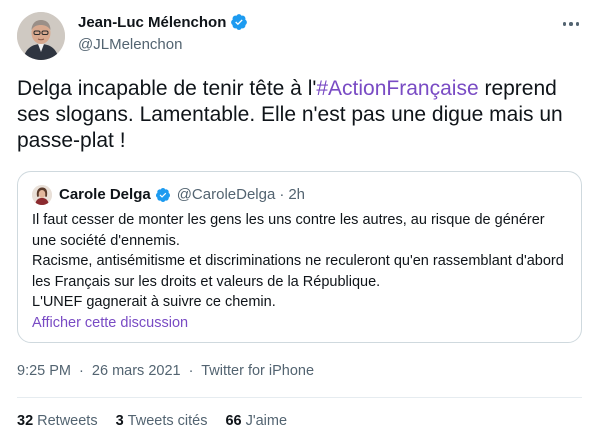  I want to click on quote-tweets-count: 3 Tweets cités, so click(162, 421).